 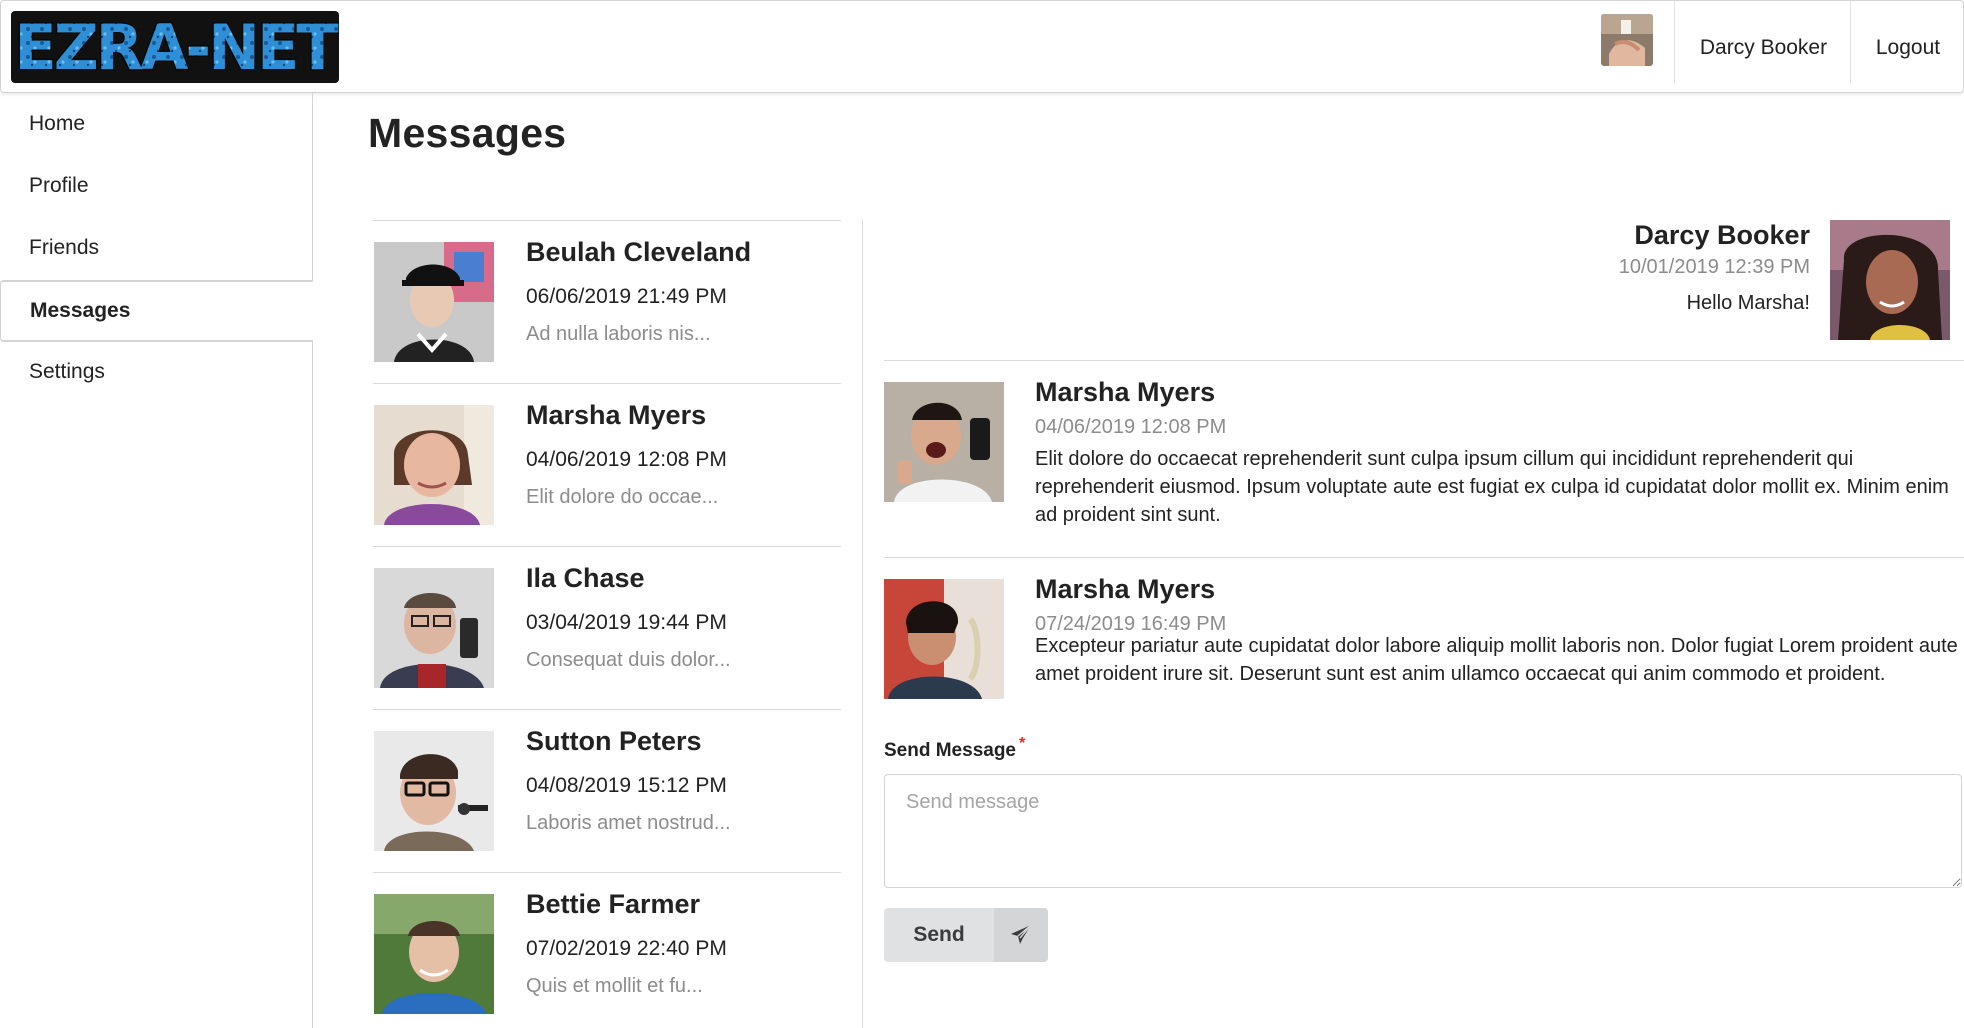 I want to click on ezra-net-logo: EZRA-NET, so click(x=177, y=48).